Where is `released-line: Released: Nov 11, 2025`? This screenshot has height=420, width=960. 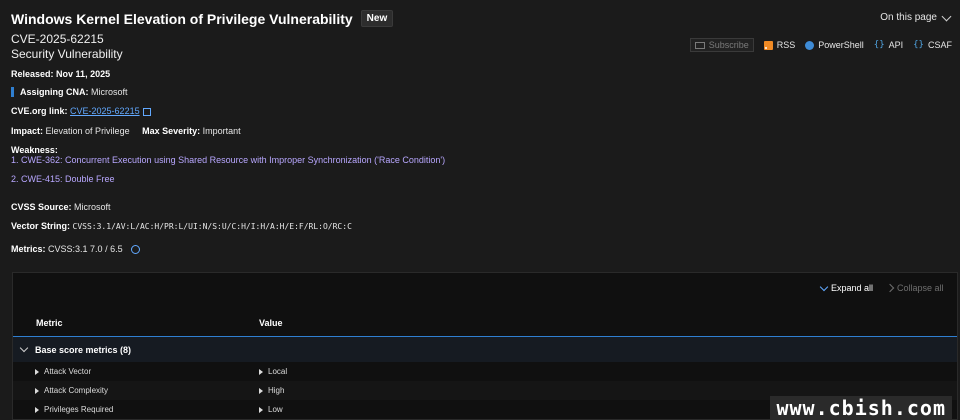 released-line: Released: Nov 11, 2025 is located at coordinates (60, 74).